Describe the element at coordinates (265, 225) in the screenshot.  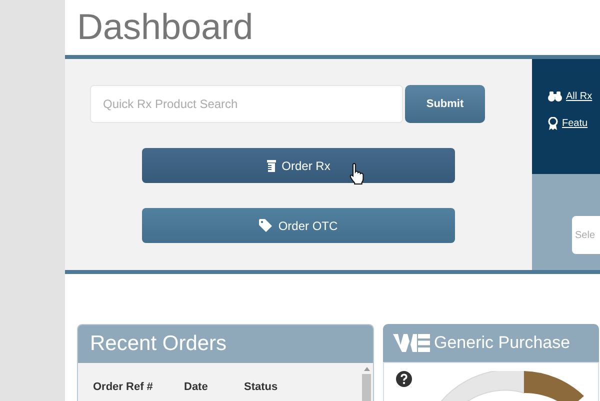
I see `tag-icon` at that location.